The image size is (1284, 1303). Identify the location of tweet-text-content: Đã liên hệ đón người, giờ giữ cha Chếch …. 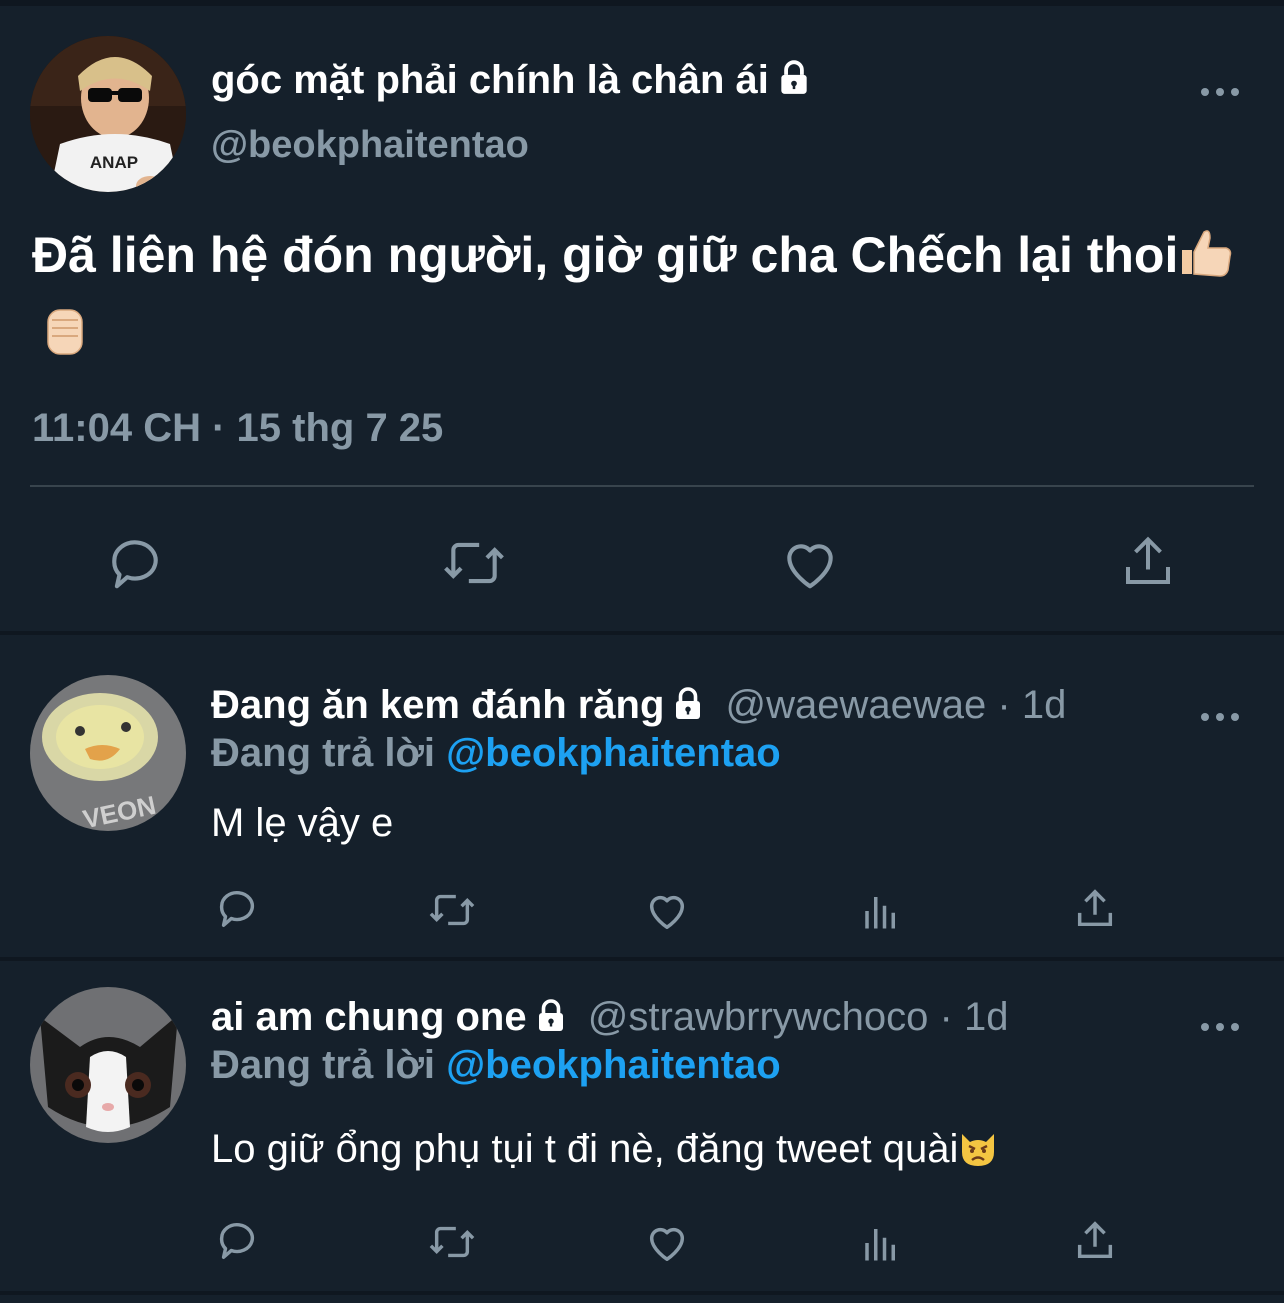
(605, 255).